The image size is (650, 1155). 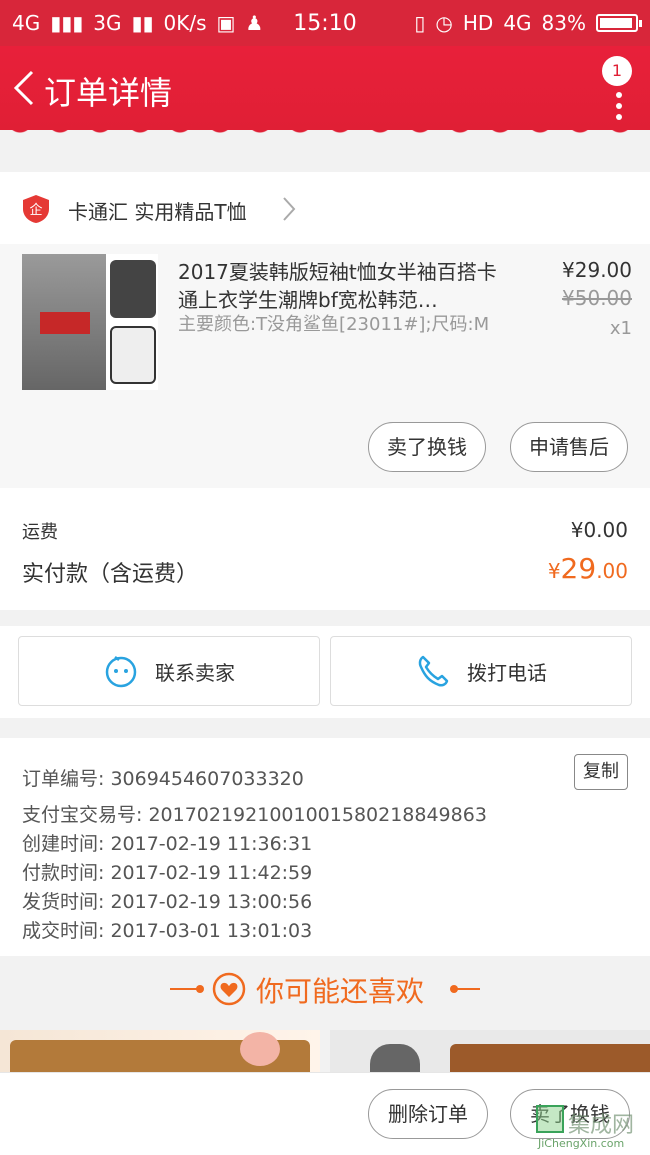 I want to click on shipped-time: 发货时间: 2017-02-19 13:00:56, so click(x=167, y=902).